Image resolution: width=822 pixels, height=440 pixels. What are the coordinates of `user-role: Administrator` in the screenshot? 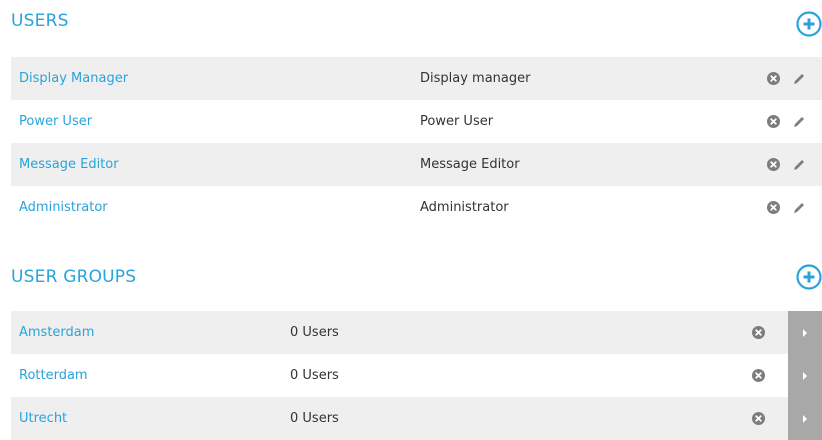 It's located at (464, 207).